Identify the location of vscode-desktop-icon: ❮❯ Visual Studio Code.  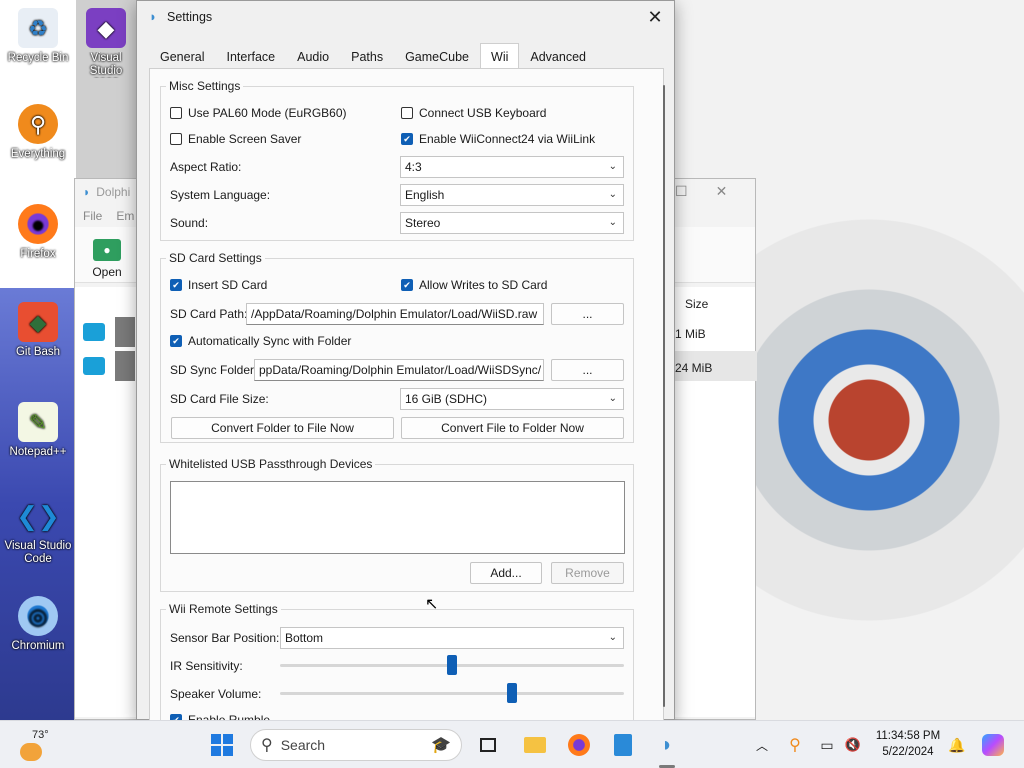
(38, 531).